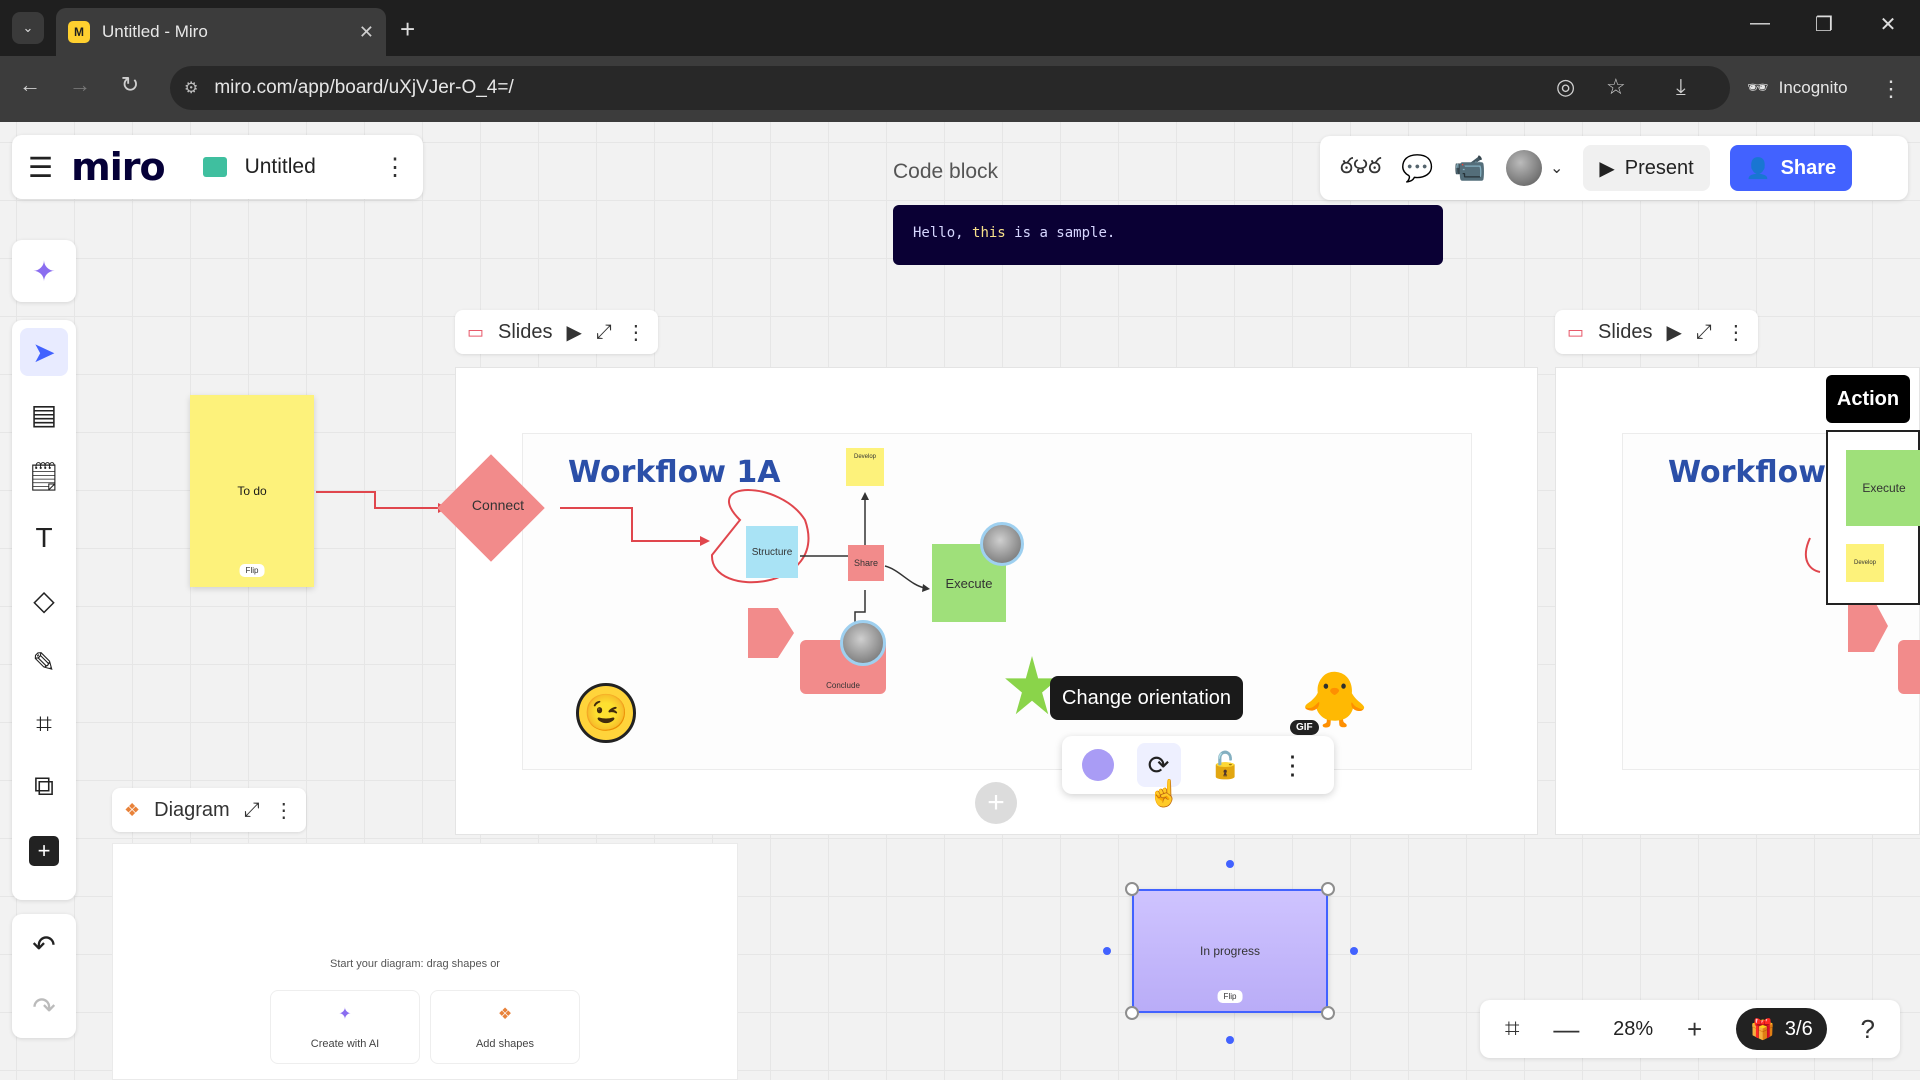 The height and width of the screenshot is (1080, 1920). Describe the element at coordinates (214, 167) in the screenshot. I see `board-book-icon` at that location.